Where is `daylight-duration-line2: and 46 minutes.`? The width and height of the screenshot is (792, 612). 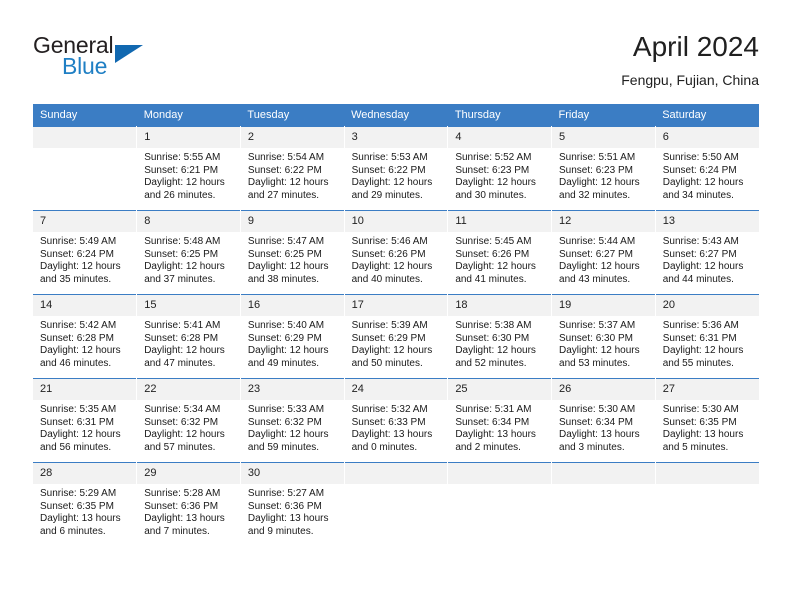
daylight-duration-line2: and 46 minutes. is located at coordinates (76, 363).